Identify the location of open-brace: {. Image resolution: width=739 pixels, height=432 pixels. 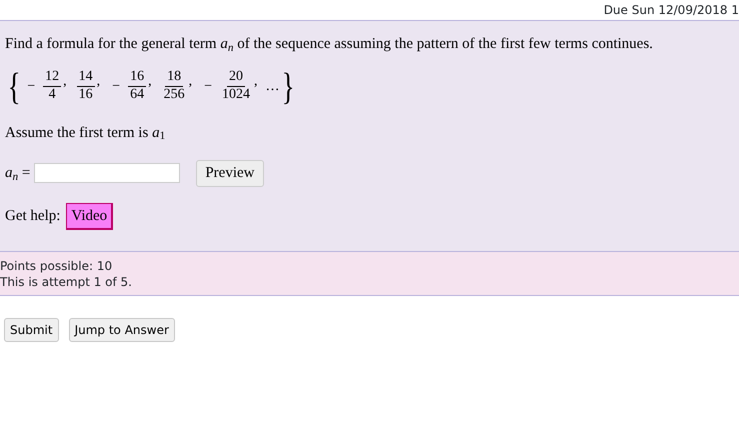
(14, 87).